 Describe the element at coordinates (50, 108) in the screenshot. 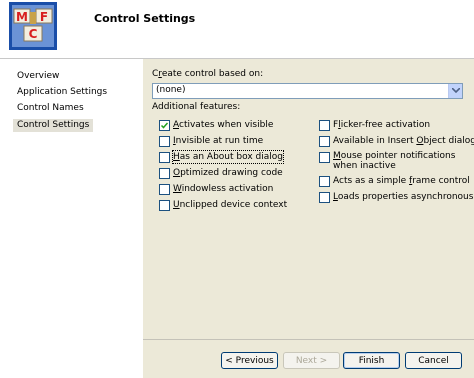

I see `sidebar-item-control-names: Control Names` at that location.